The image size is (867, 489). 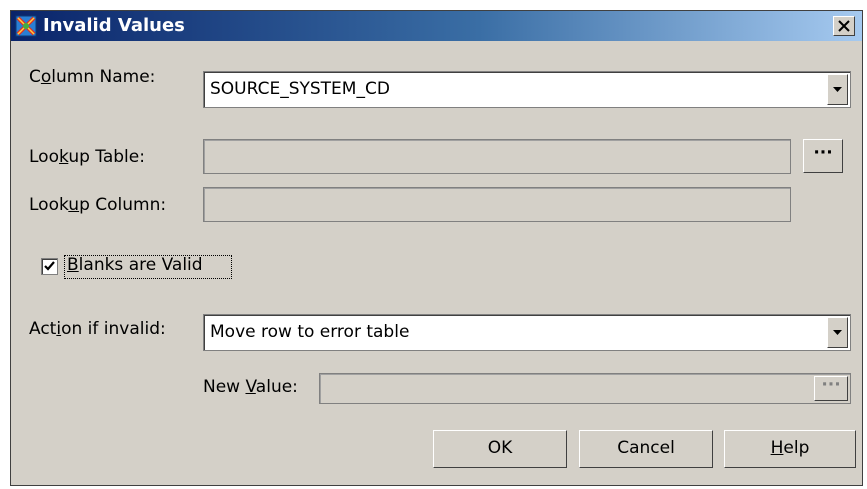 I want to click on blanks-valid-checkbox, so click(x=49, y=266).